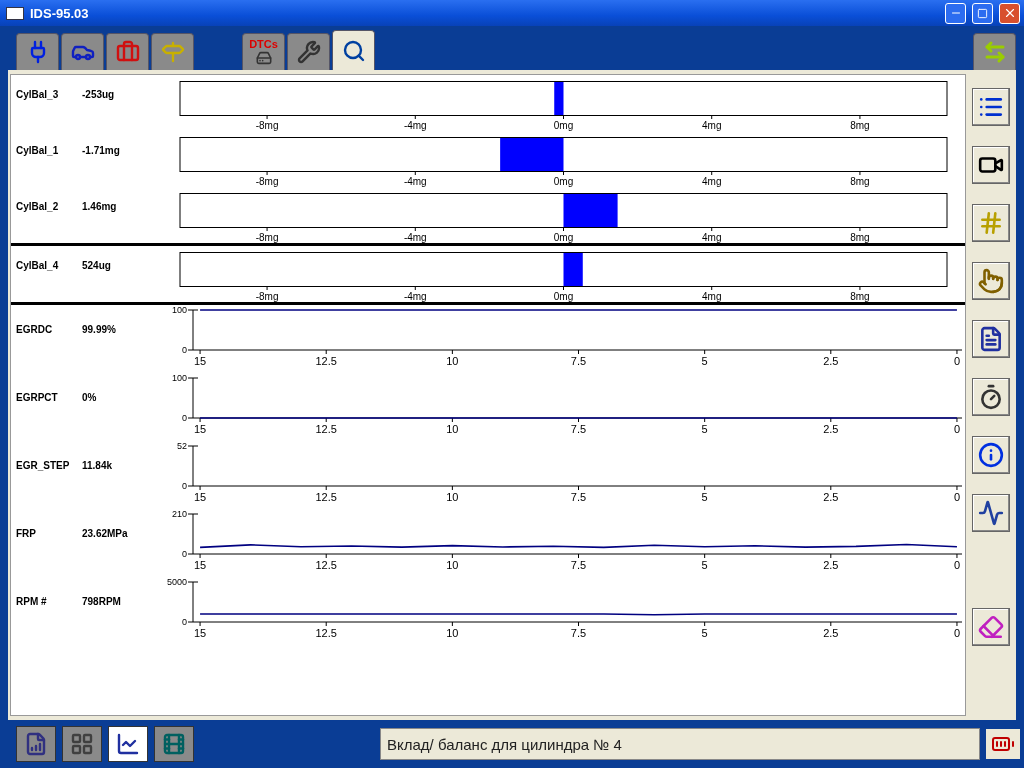 The width and height of the screenshot is (1024, 768). What do you see at coordinates (90, 398) in the screenshot?
I see `channel-reading: 0%` at bounding box center [90, 398].